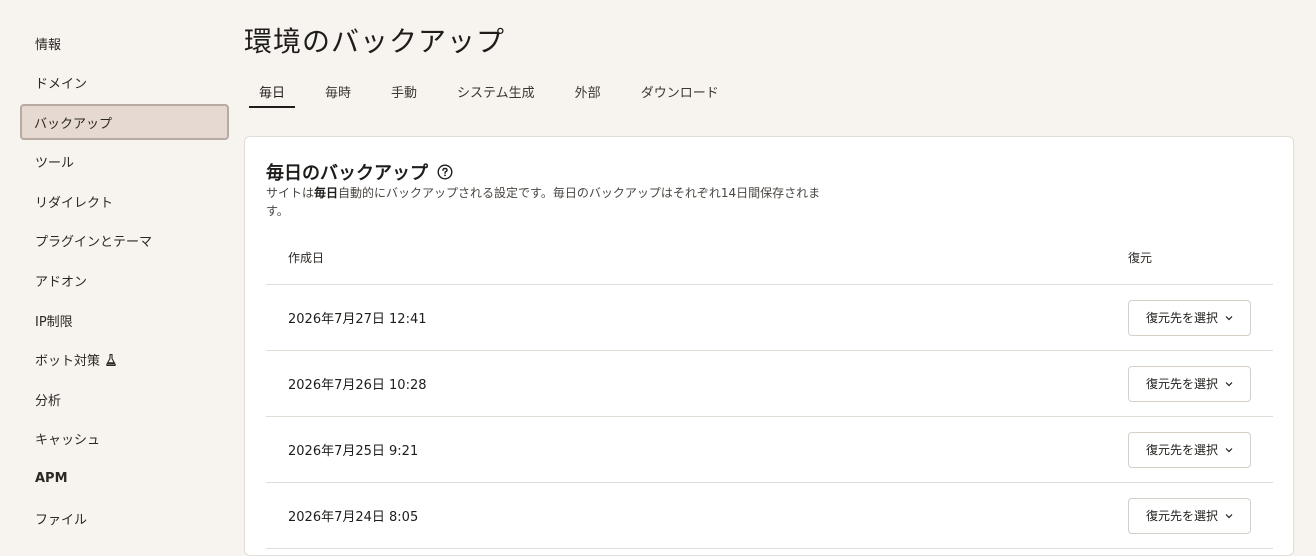 This screenshot has width=1316, height=556. Describe the element at coordinates (111, 359) in the screenshot. I see `flask-icon` at that location.